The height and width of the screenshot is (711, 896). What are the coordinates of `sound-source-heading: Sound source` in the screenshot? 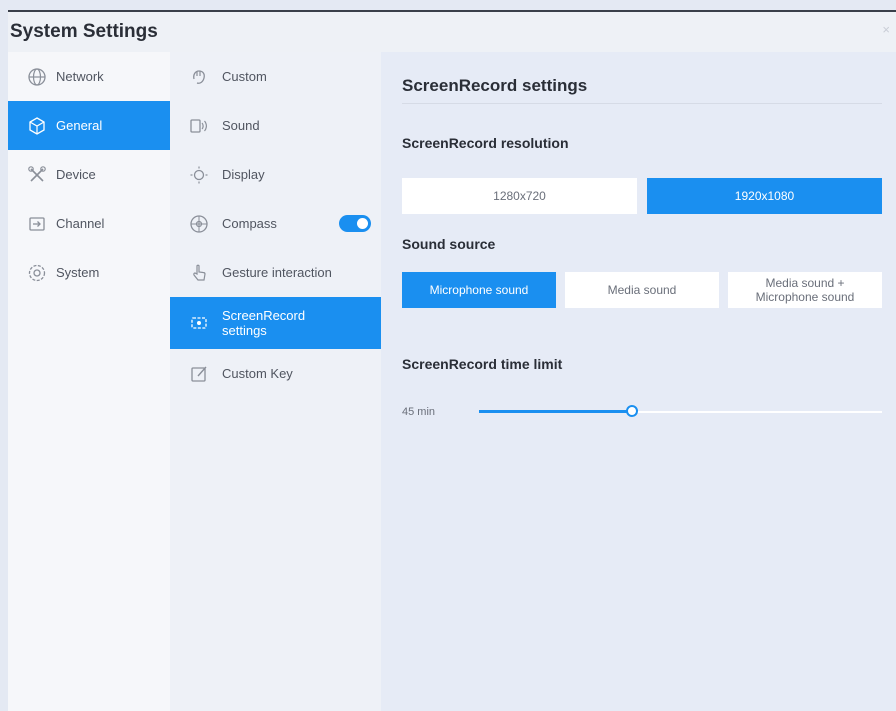 It's located at (449, 244).